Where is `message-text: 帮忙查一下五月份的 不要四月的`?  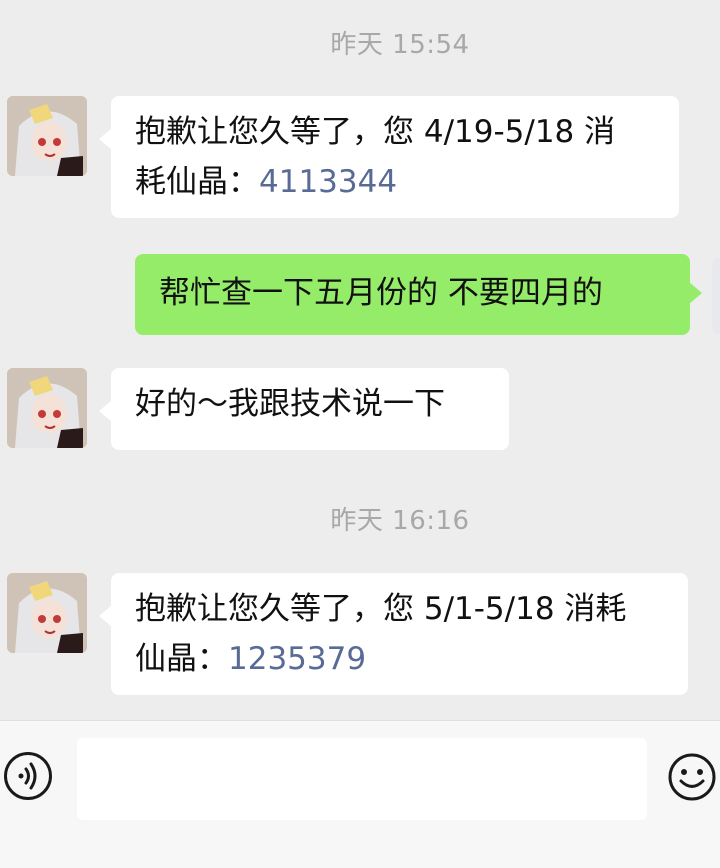
message-text: 帮忙查一下五月份的 不要四月的 is located at coordinates (381, 293).